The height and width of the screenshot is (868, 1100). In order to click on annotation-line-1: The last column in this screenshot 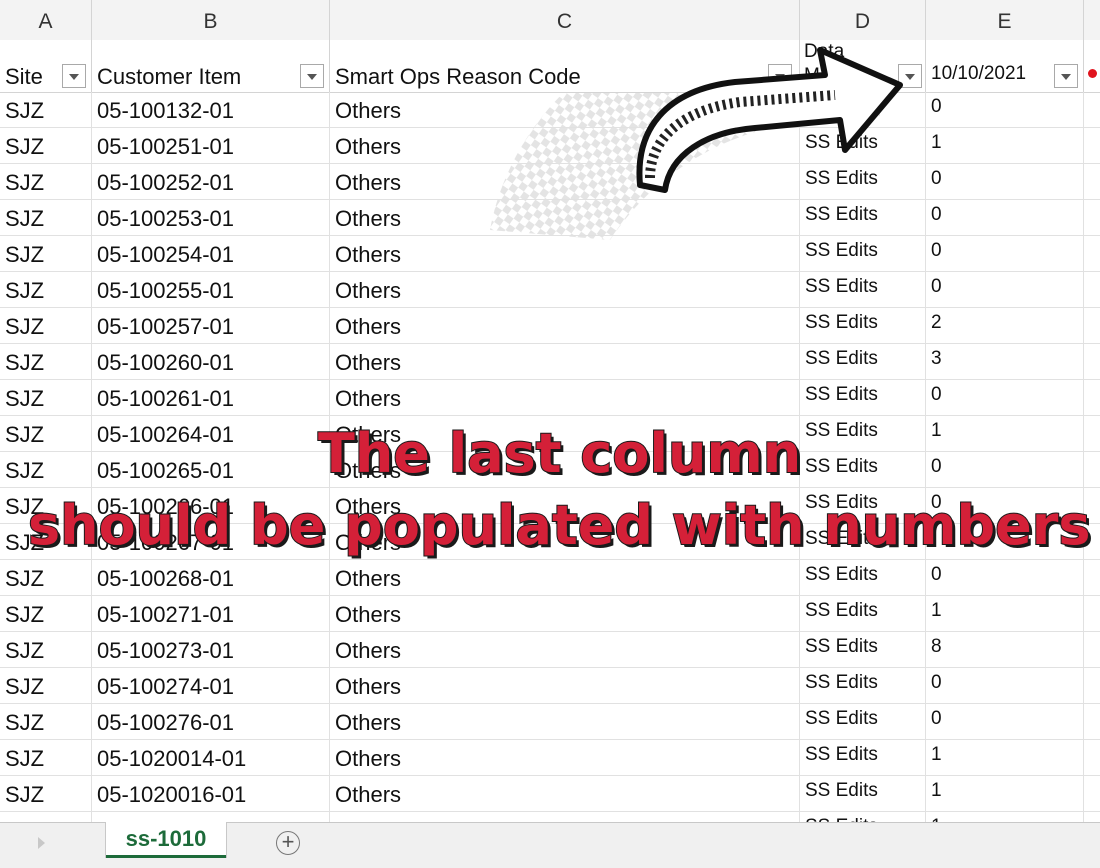, I will do `click(559, 453)`.